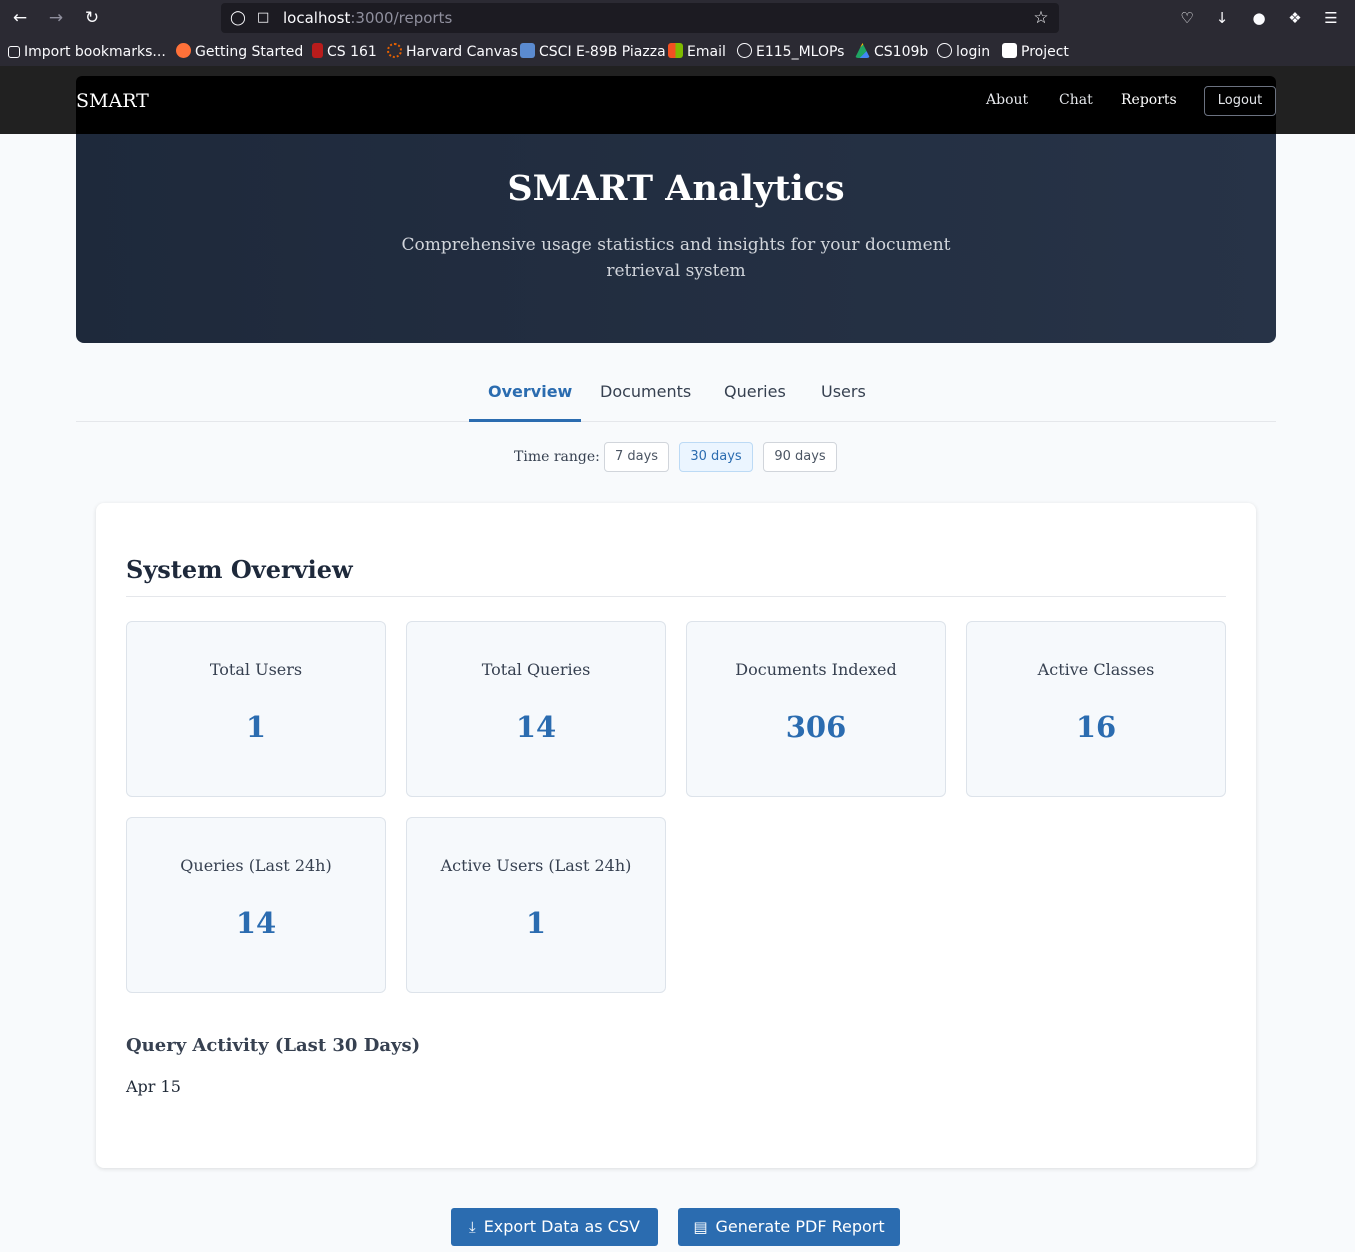 The image size is (1355, 1252). What do you see at coordinates (1096, 669) in the screenshot?
I see `stat-label: Active Classes` at bounding box center [1096, 669].